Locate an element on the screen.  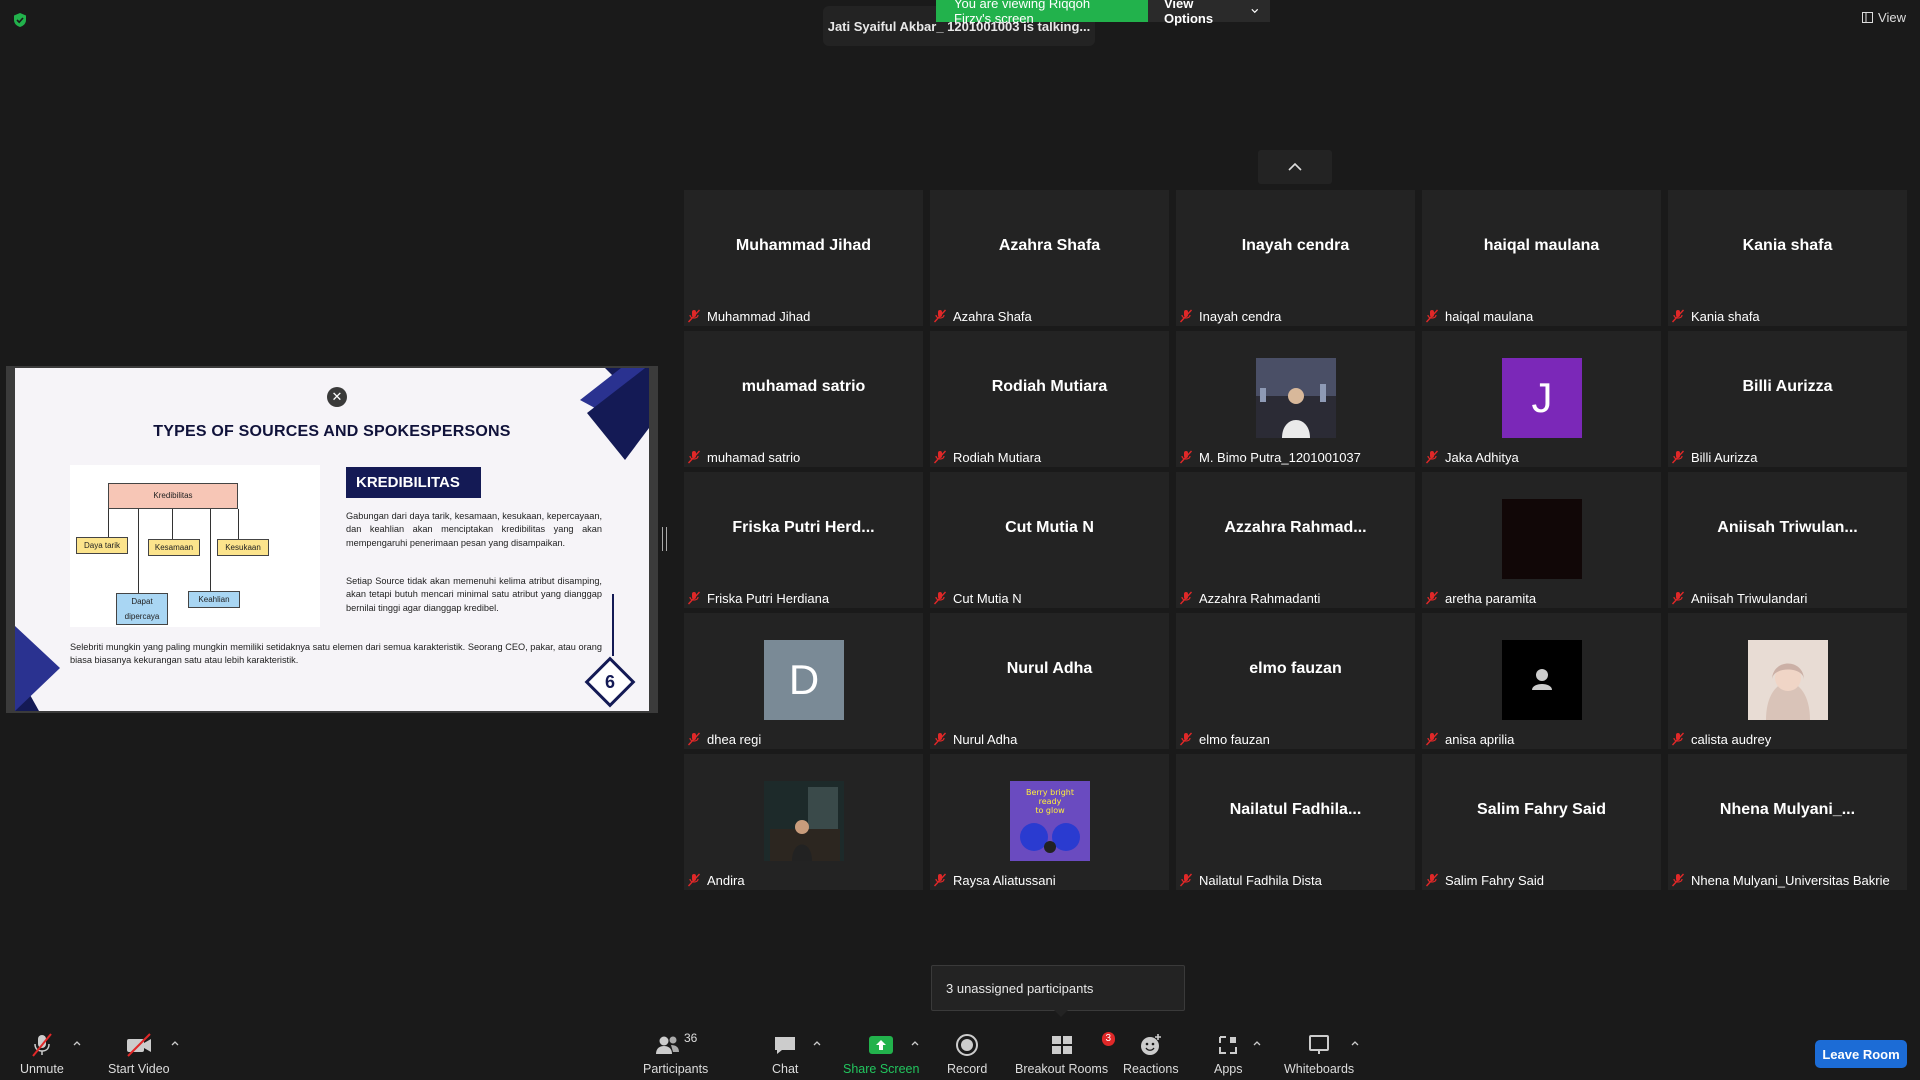
view-options-button: View Options is located at coordinates (1209, 13).